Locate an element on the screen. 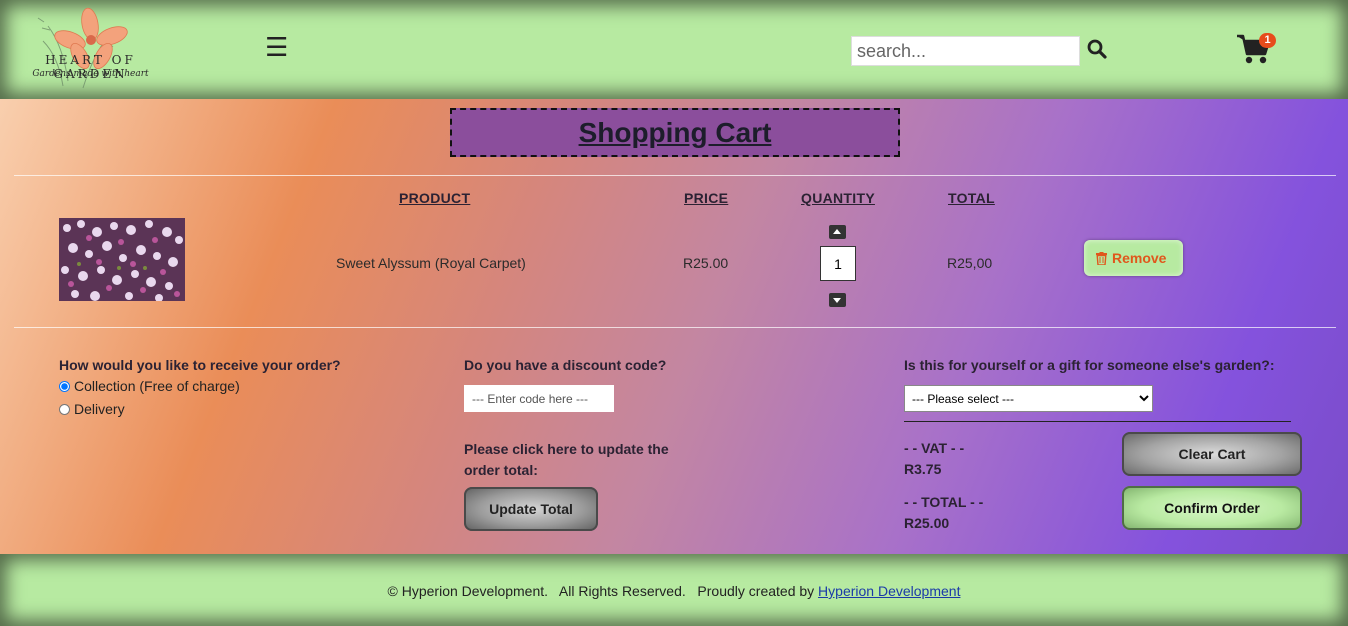  quantity-input is located at coordinates (838, 263).